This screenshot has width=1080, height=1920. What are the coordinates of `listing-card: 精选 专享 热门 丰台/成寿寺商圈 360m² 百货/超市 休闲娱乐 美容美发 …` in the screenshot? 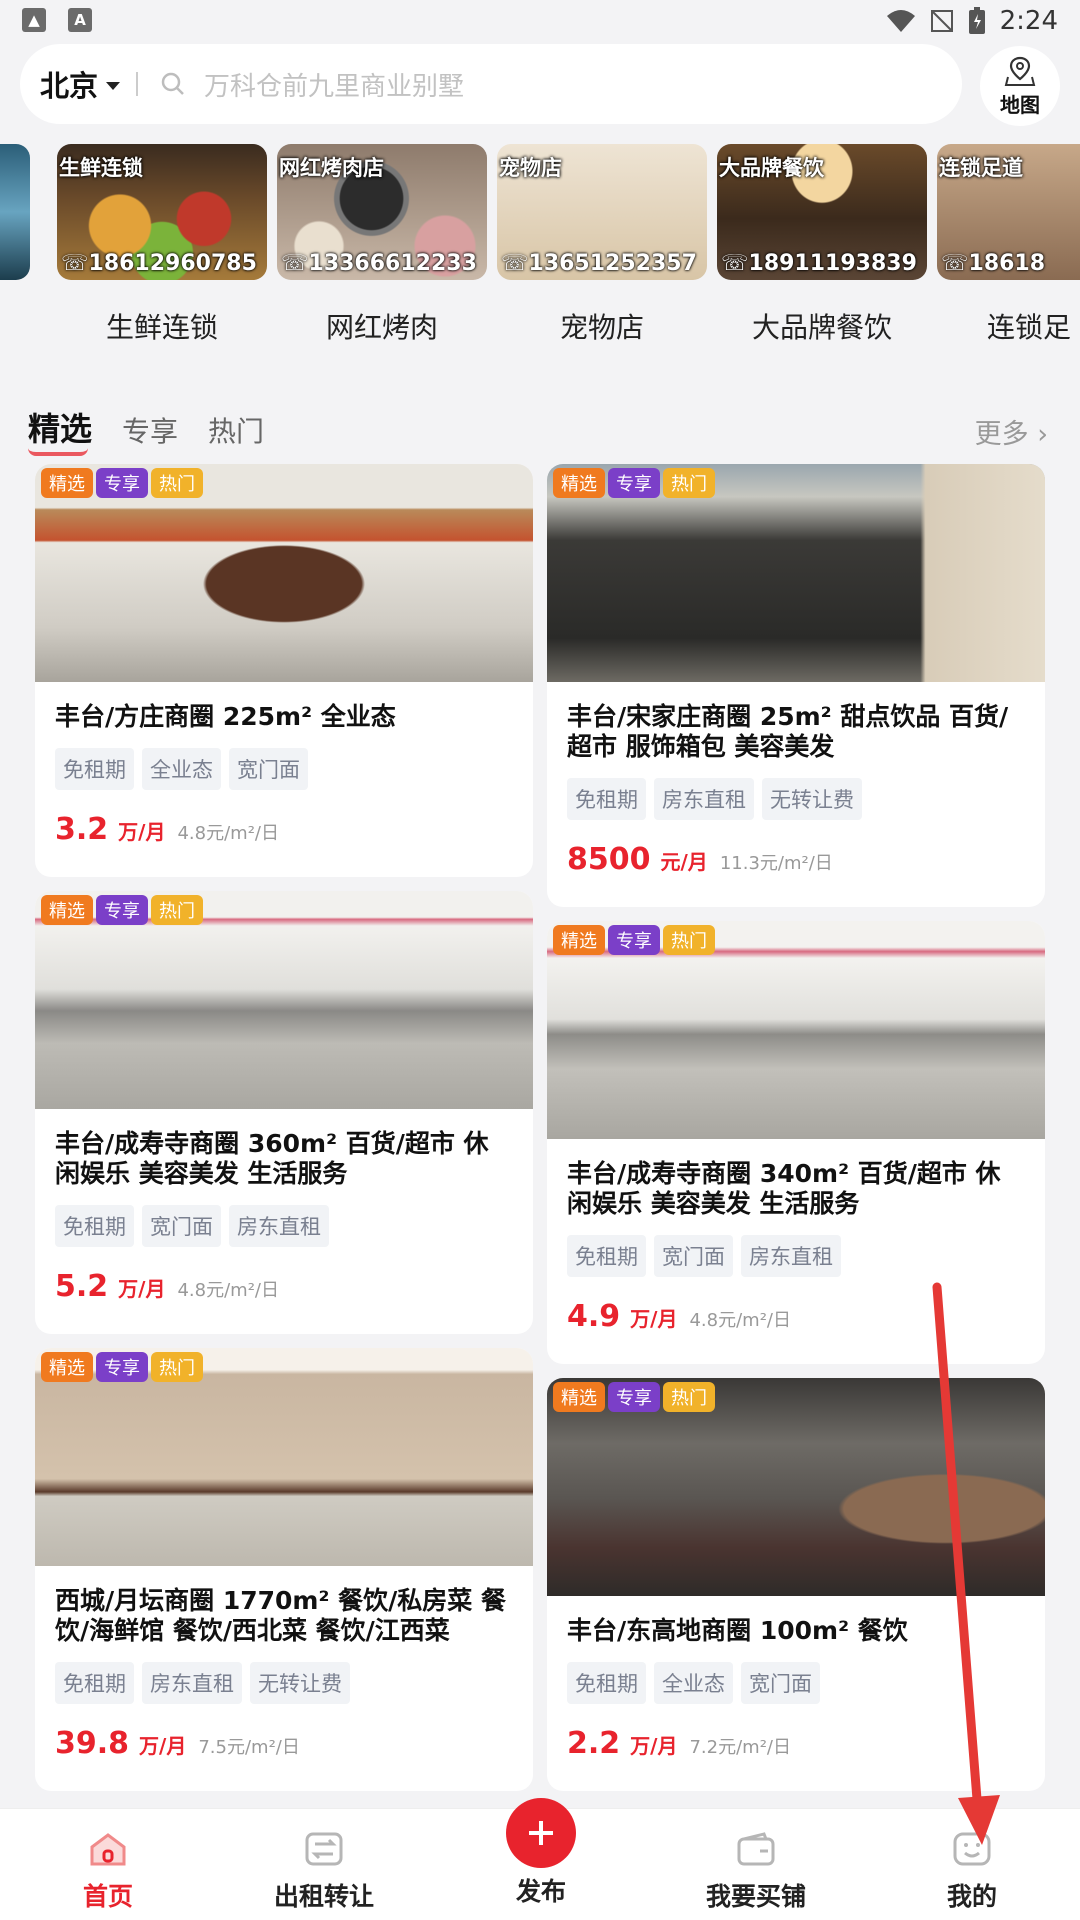 It's located at (284, 1112).